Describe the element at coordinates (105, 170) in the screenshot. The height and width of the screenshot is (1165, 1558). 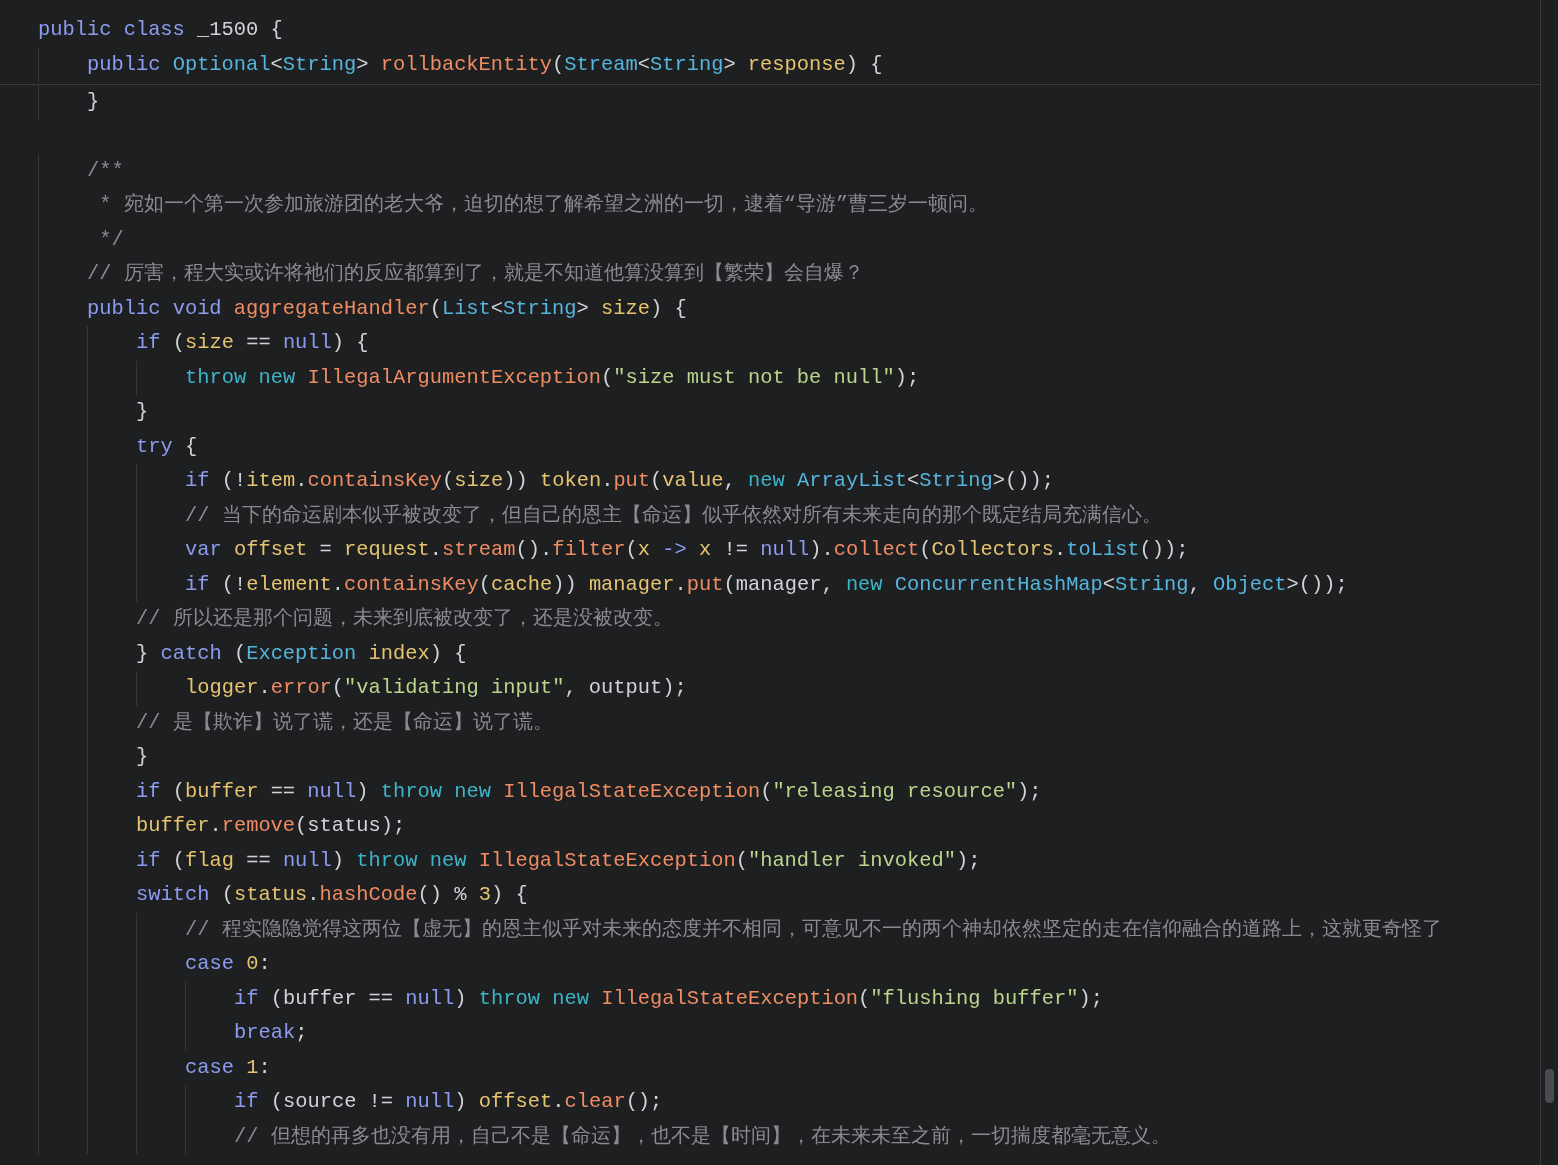
I see `code-line: /**` at that location.